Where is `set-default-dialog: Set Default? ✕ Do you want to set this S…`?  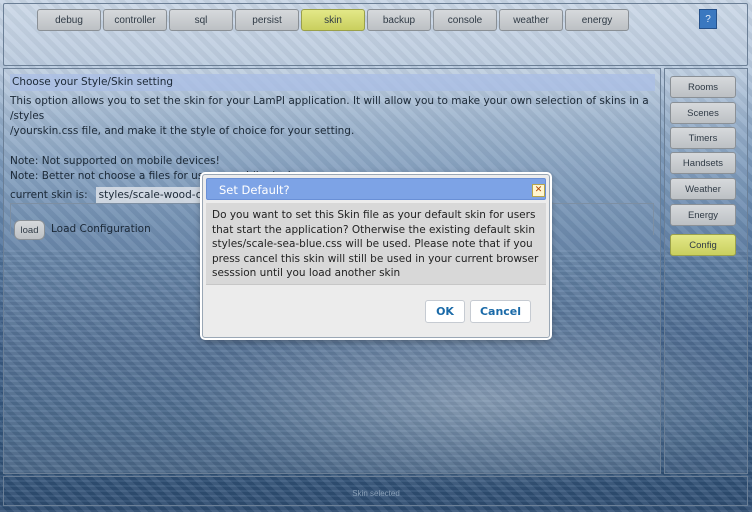
set-default-dialog: Set Default? ✕ Do you want to set this S… is located at coordinates (376, 256).